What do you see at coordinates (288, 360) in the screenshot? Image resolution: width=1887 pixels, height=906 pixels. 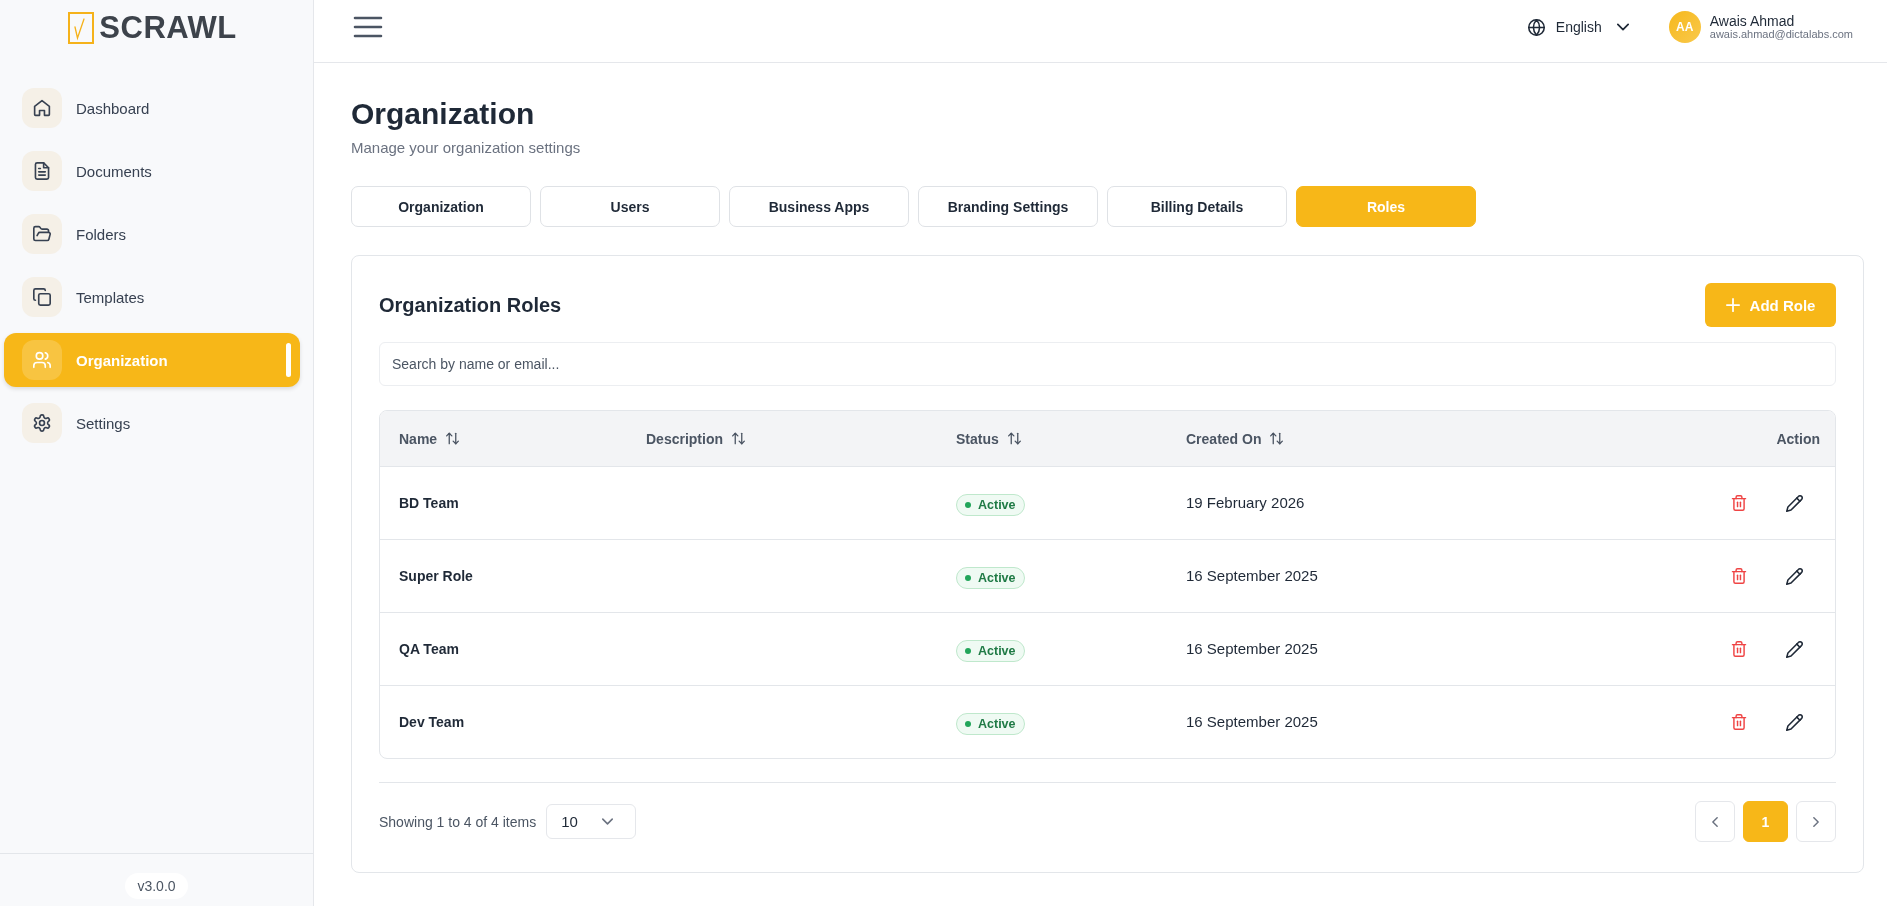 I see `active-indicator` at bounding box center [288, 360].